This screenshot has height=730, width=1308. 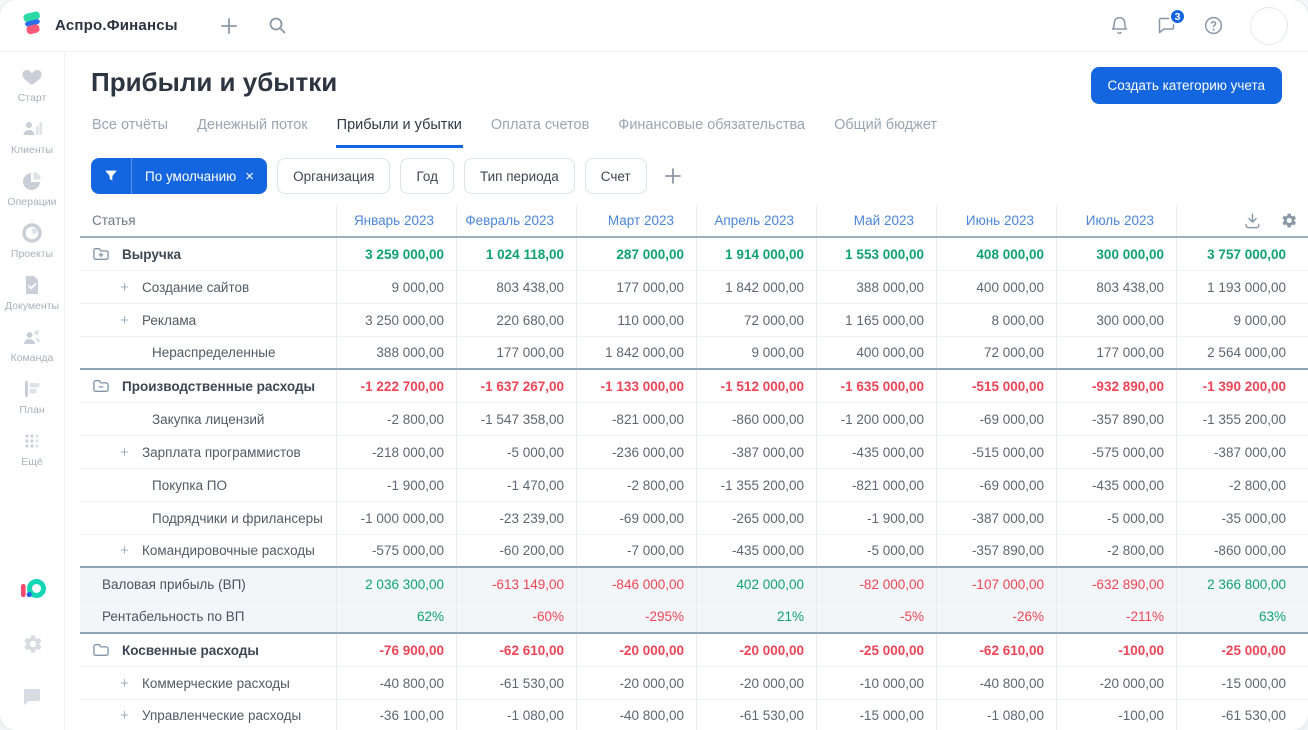 I want to click on cell-value: -1 512 000,00, so click(x=756, y=386).